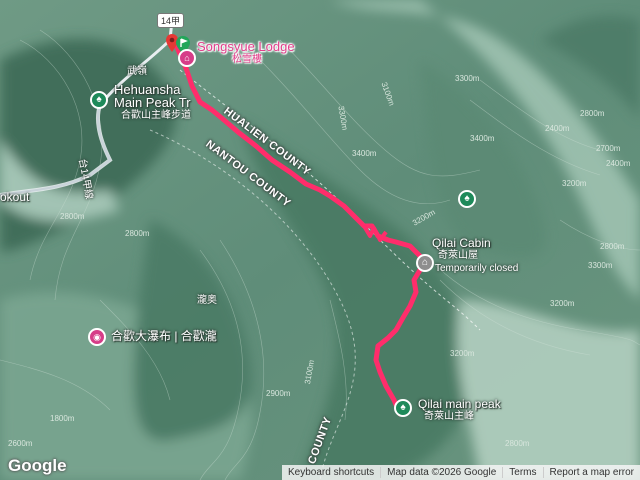 This screenshot has width=640, height=480. Describe the element at coordinates (164, 336) in the screenshot. I see `waterfall-label: 合歡大瀑布 | 合歡瀧` at that location.